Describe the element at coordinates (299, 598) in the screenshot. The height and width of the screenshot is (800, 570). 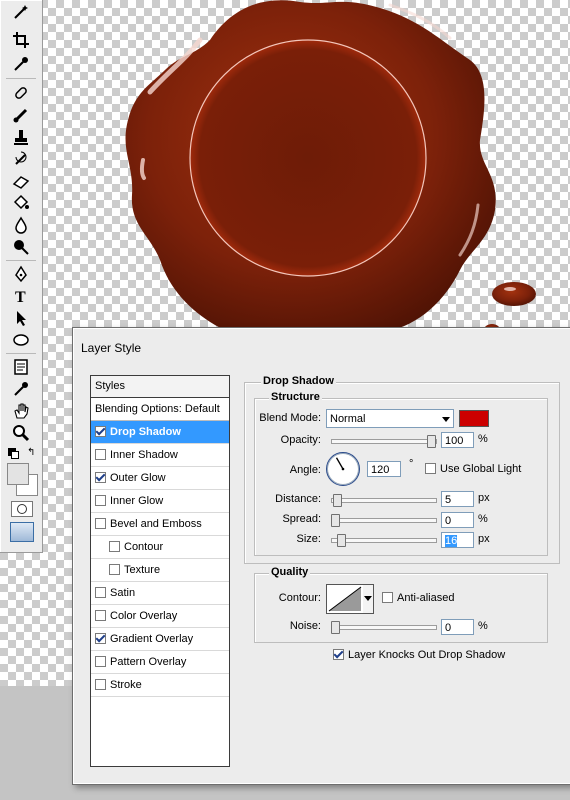
I see `contour-label: Contour:` at that location.